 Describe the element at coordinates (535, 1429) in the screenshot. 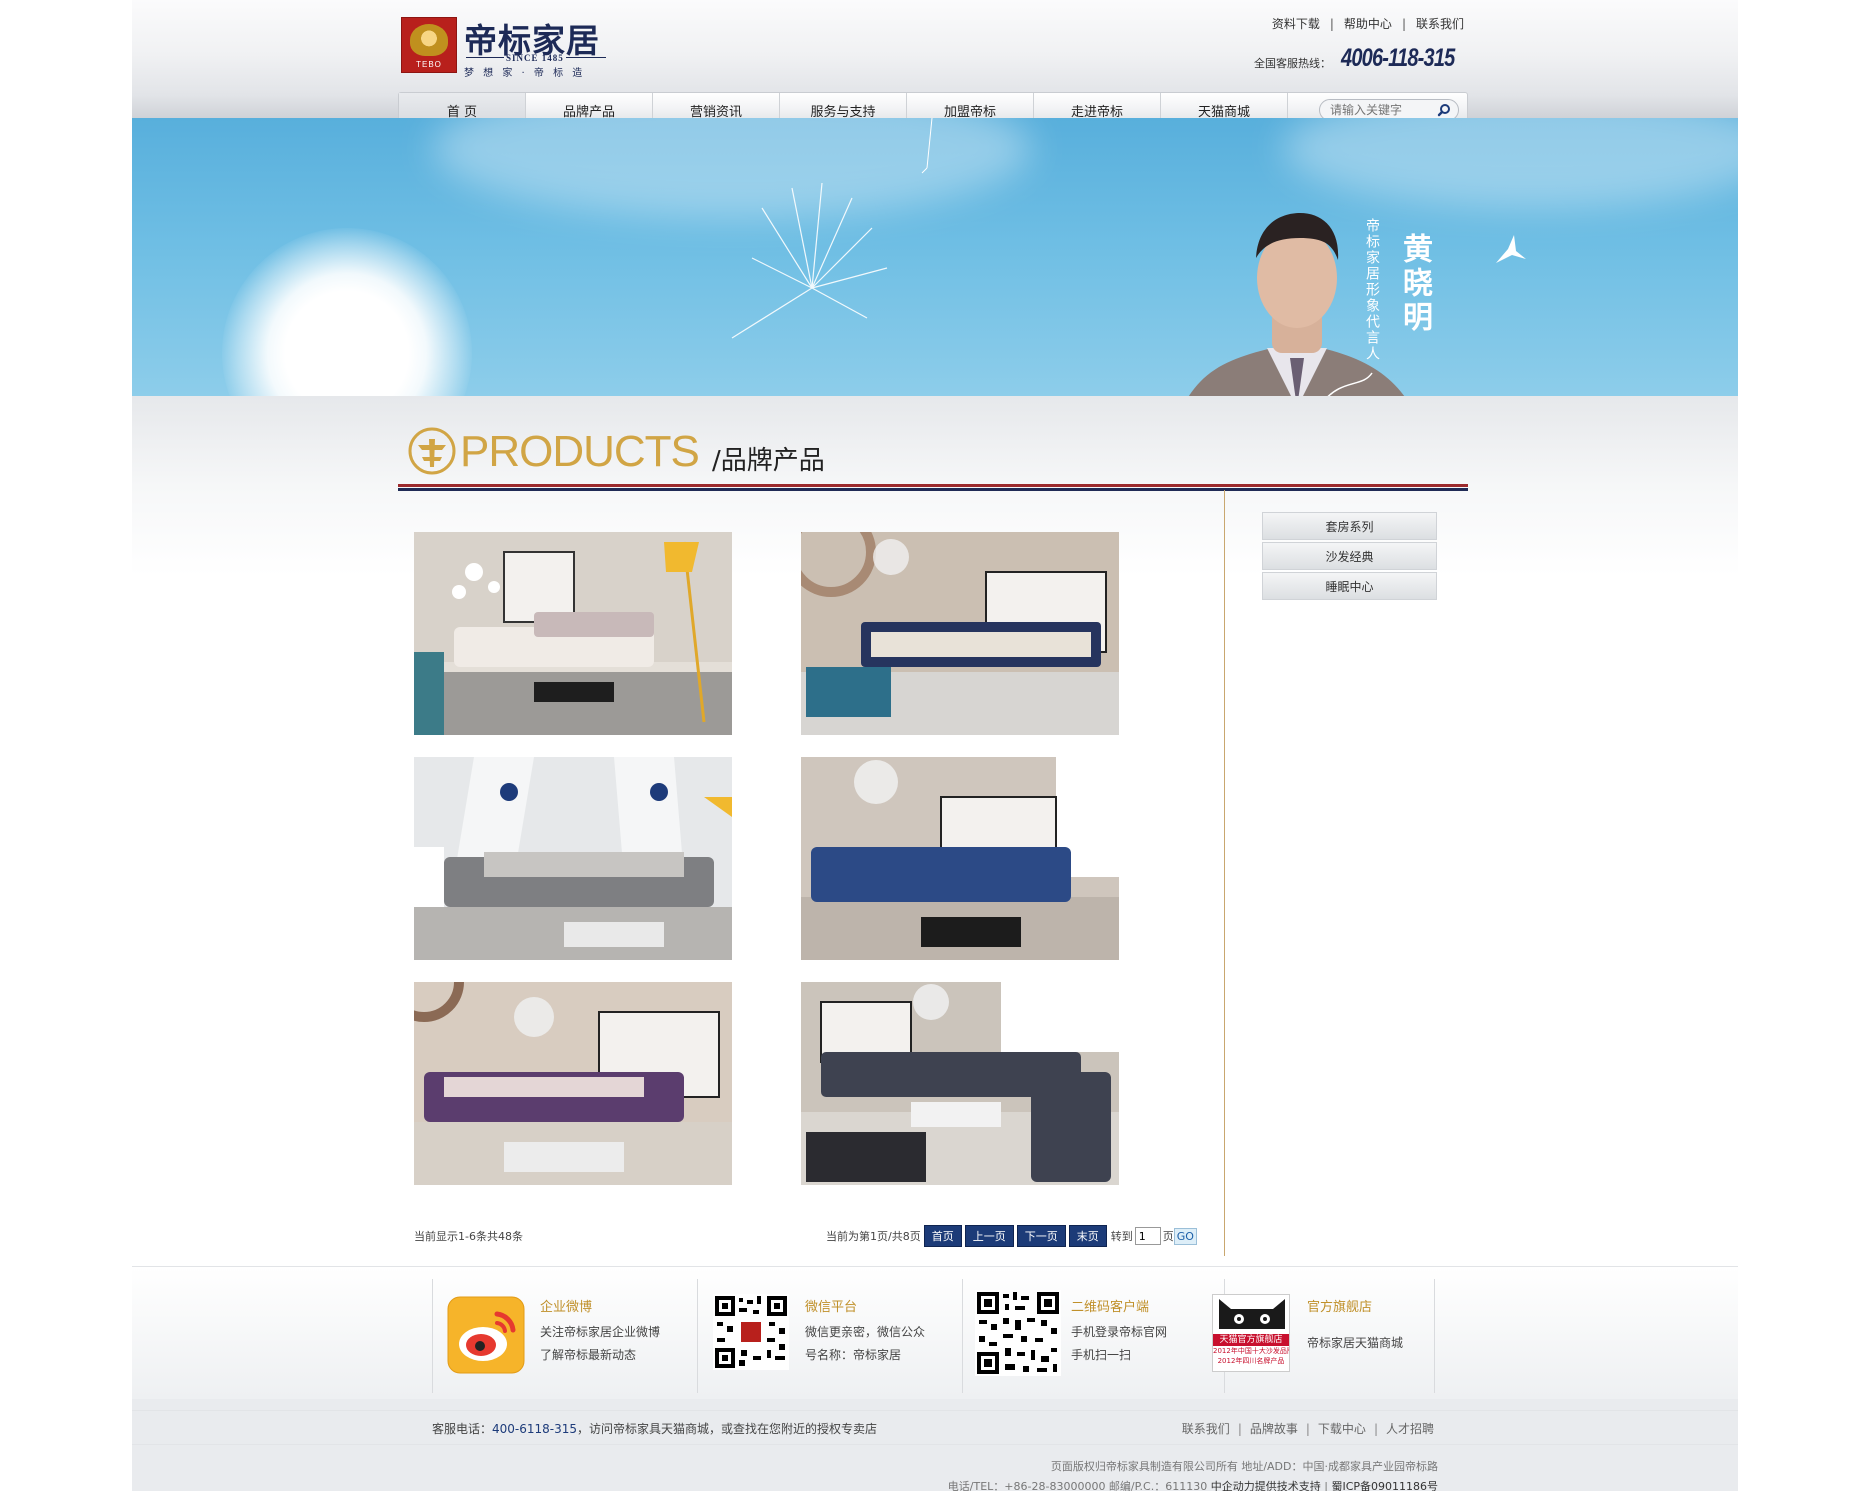

I see `service-phone: 400-6118-315` at that location.